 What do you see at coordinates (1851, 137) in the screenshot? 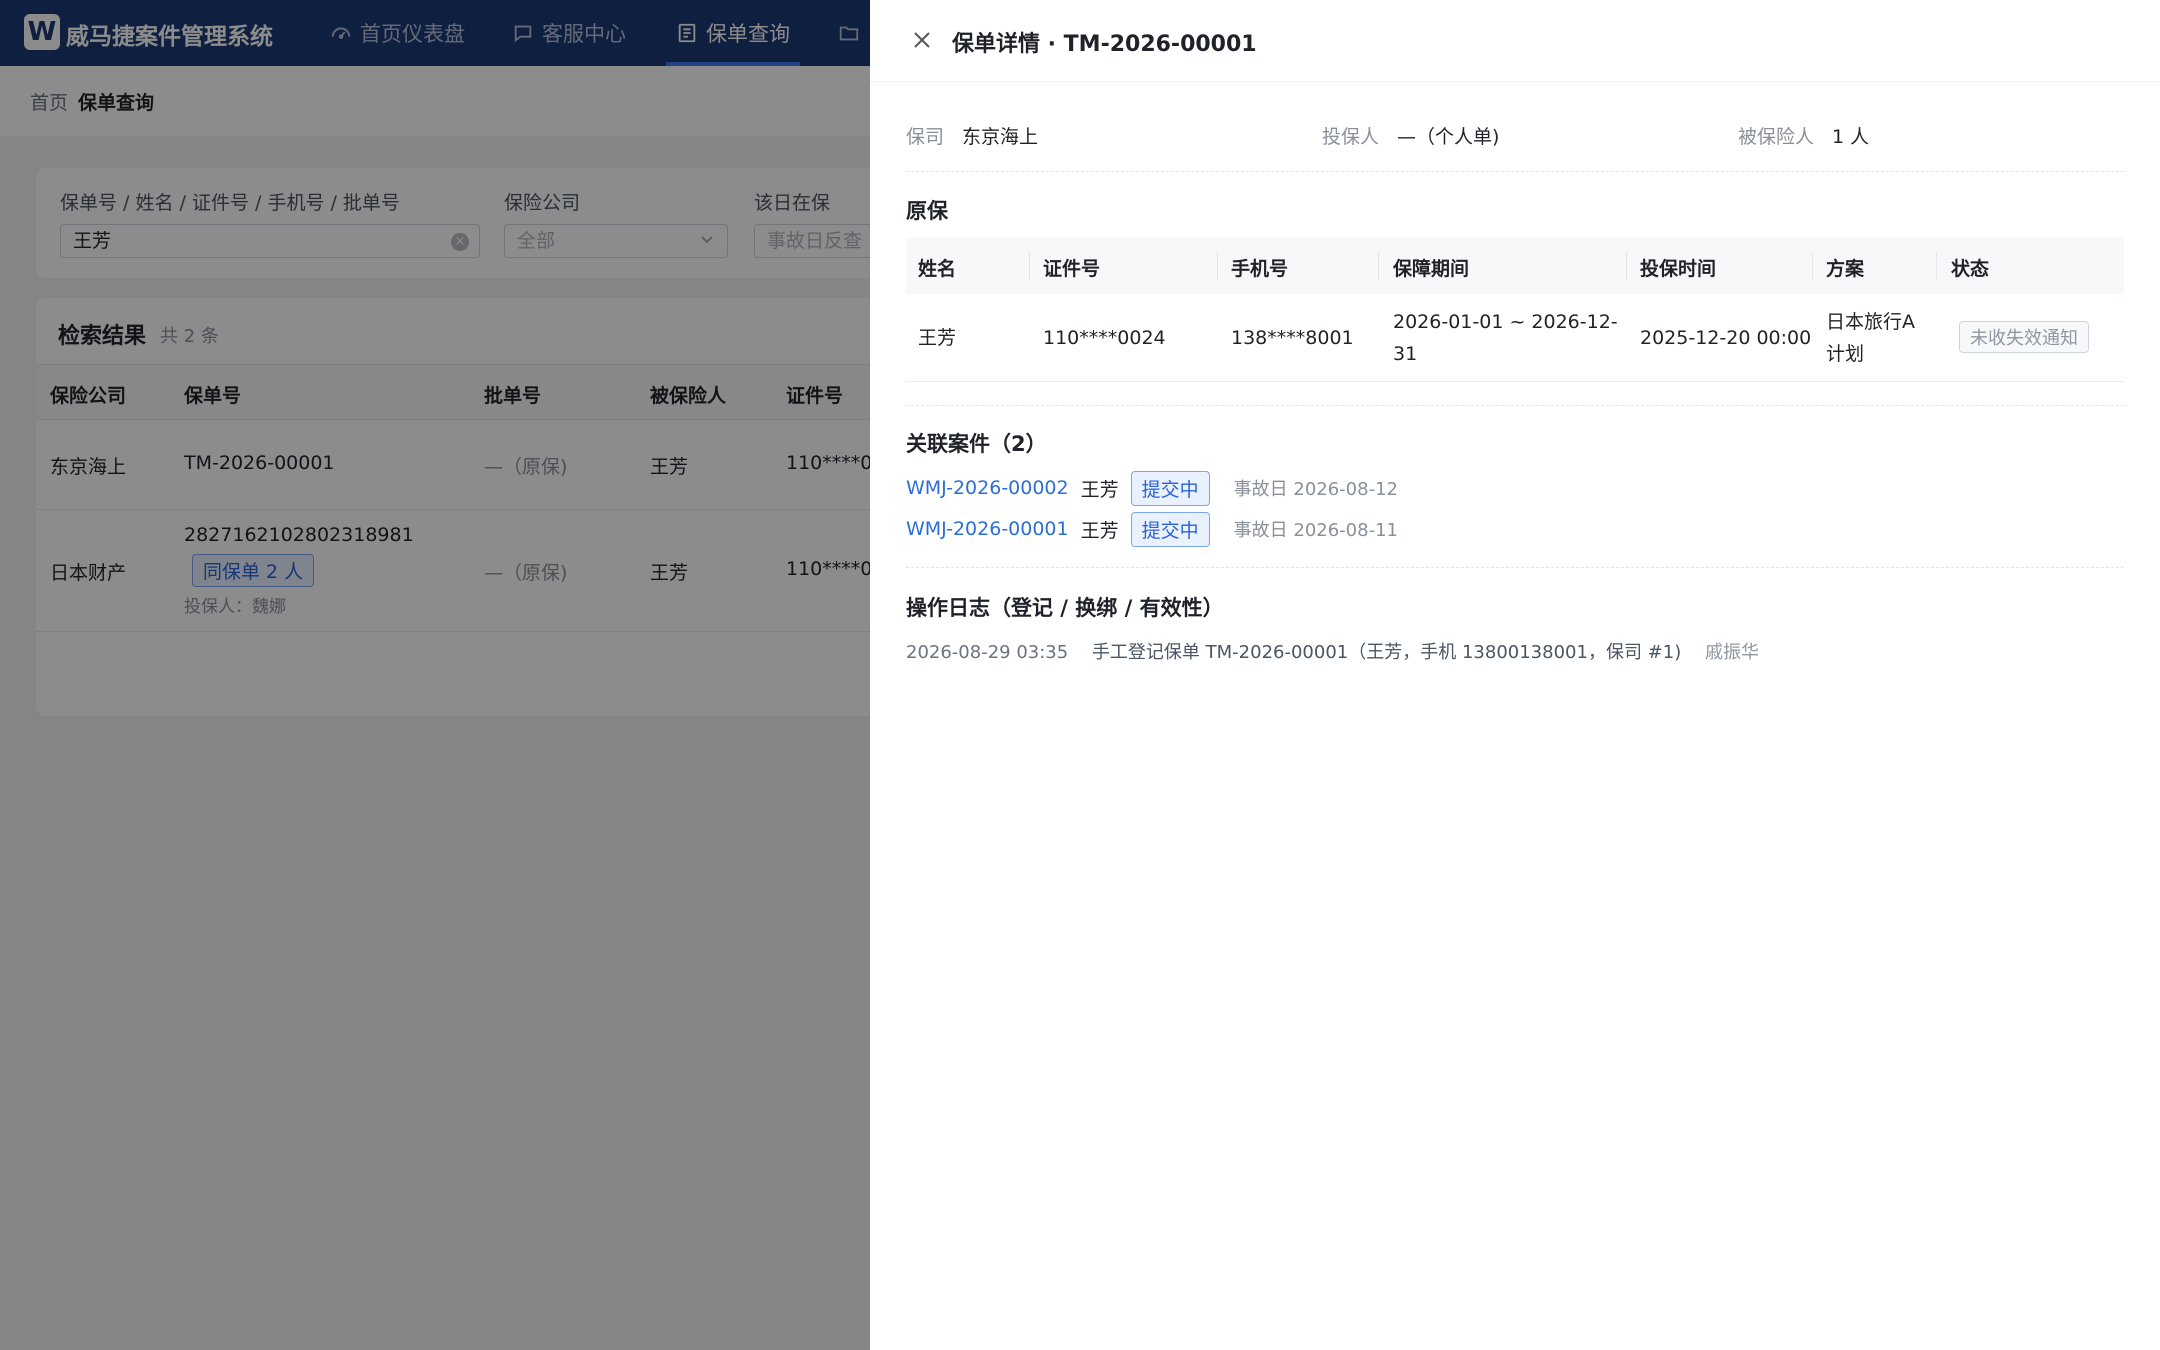
I see `summary-insured-value: 1 人` at bounding box center [1851, 137].